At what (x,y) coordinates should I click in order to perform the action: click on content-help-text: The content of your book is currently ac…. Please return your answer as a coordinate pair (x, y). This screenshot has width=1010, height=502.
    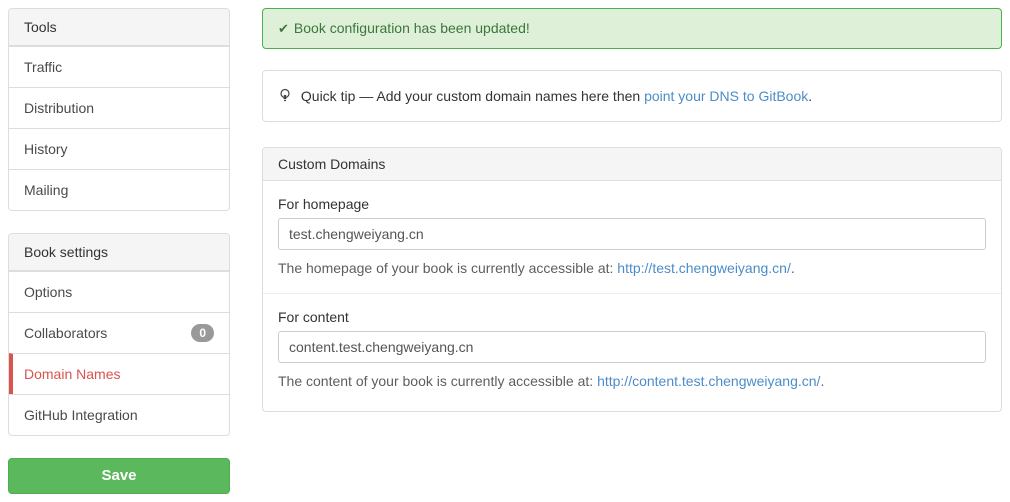
    Looking at the image, I should click on (436, 381).